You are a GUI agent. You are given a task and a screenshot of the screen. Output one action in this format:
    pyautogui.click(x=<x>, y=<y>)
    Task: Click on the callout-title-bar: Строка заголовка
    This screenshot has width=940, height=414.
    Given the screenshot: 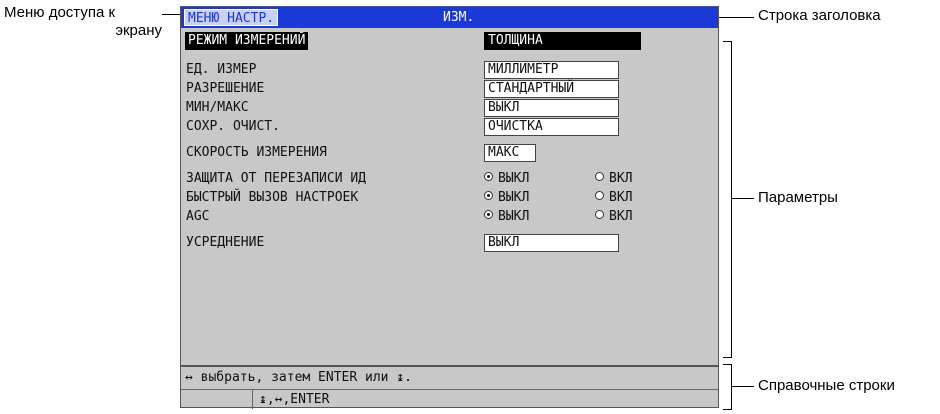 What is the action you would take?
    pyautogui.click(x=819, y=15)
    